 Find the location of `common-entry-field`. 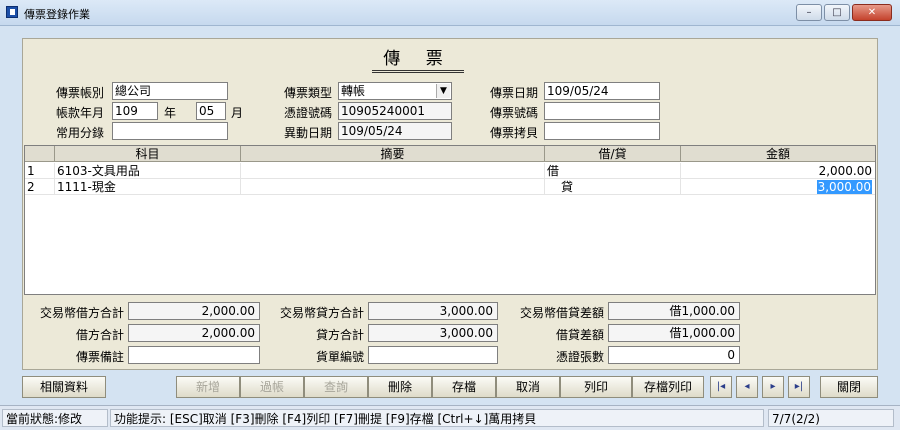

common-entry-field is located at coordinates (170, 131).